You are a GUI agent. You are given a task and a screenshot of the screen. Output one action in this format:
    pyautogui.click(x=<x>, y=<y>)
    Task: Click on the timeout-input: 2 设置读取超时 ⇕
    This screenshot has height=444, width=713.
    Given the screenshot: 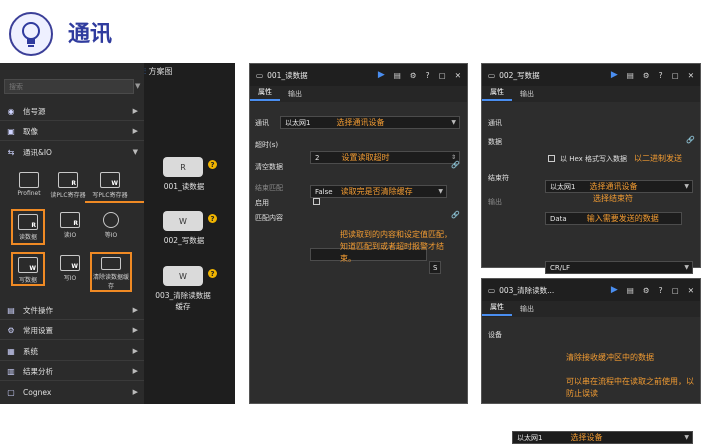 What is the action you would take?
    pyautogui.click(x=385, y=157)
    